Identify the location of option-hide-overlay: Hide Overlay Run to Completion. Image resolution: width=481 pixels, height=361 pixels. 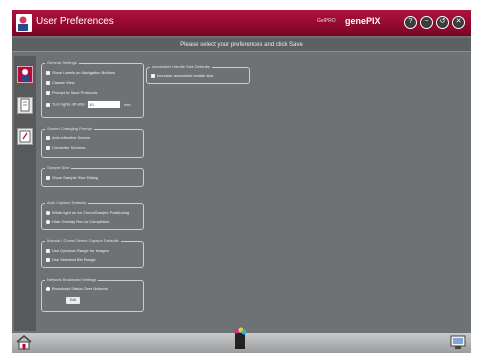
(77, 222).